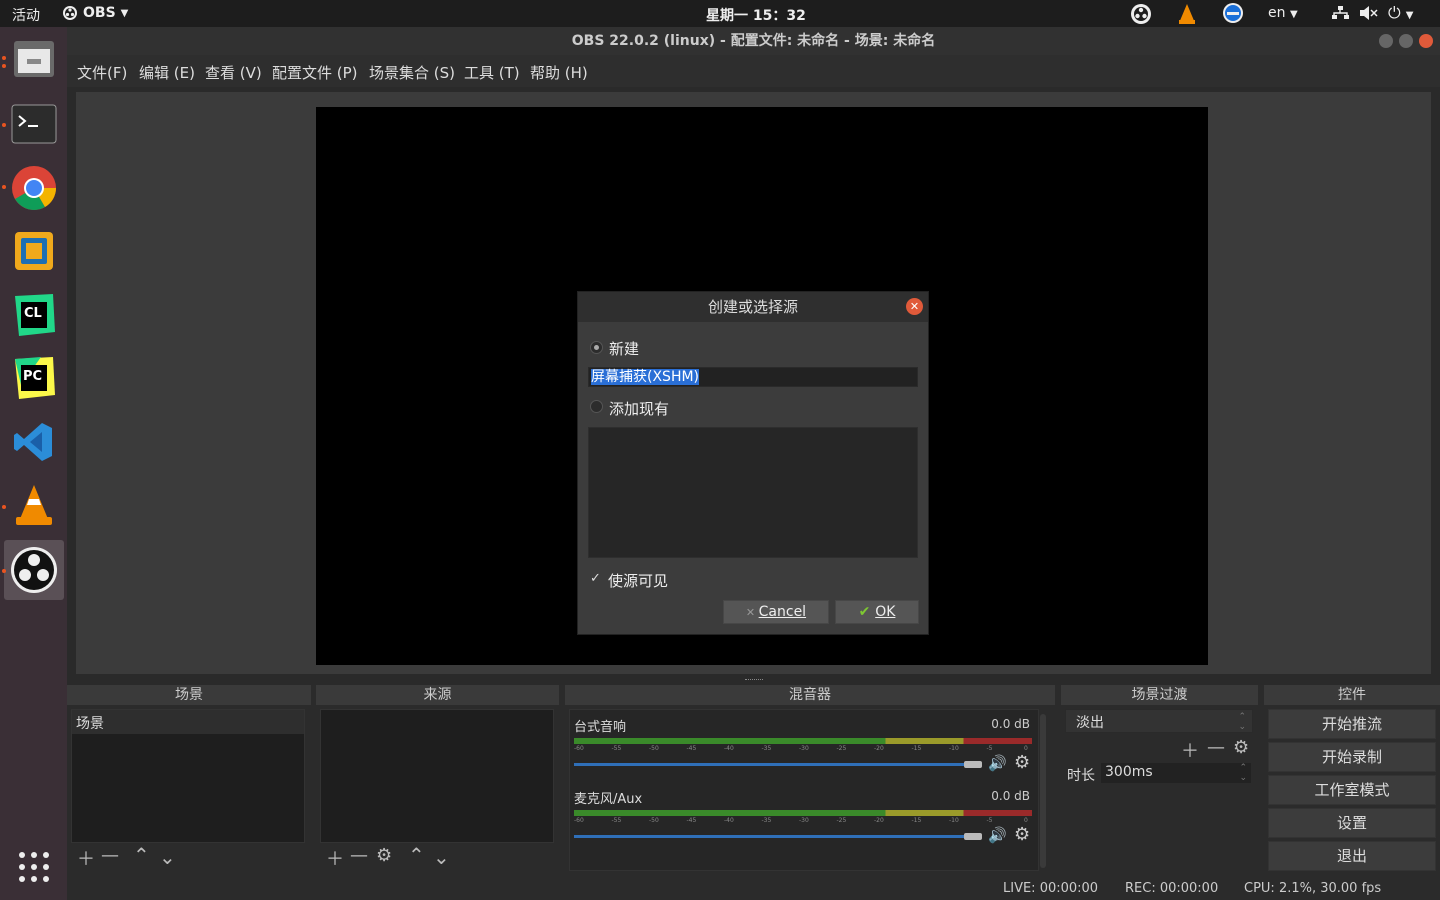  I want to click on vlc-tray-icon, so click(1187, 14).